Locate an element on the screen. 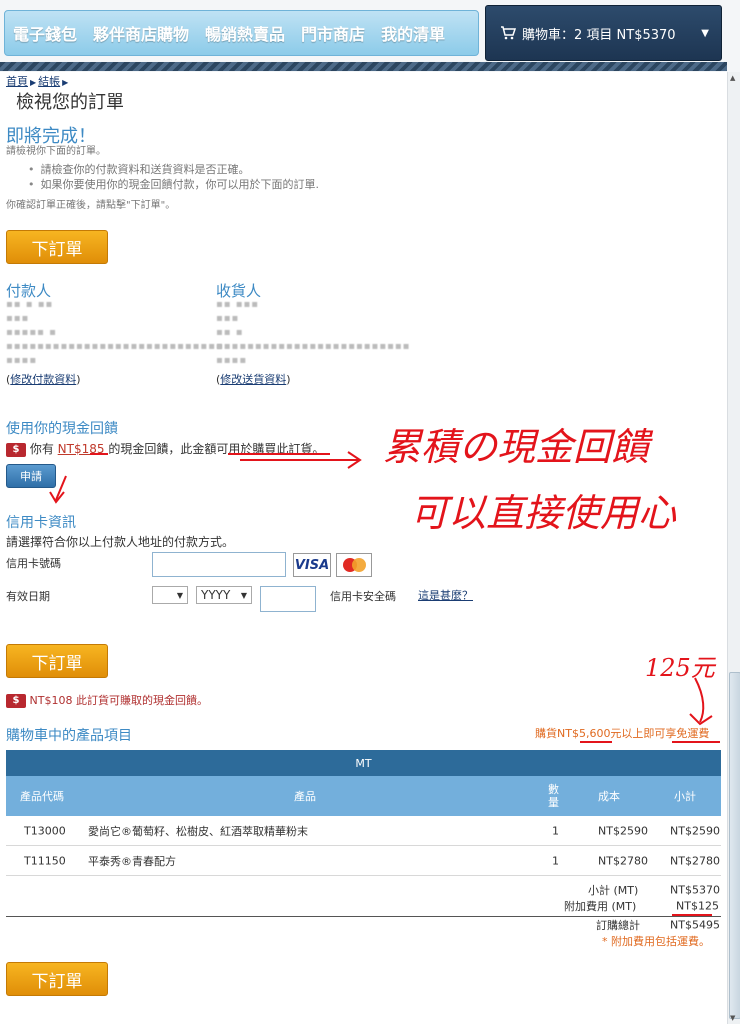 Image resolution: width=740 pixels, height=1024 pixels. nav-item-my-list: 我的清單 is located at coordinates (413, 33).